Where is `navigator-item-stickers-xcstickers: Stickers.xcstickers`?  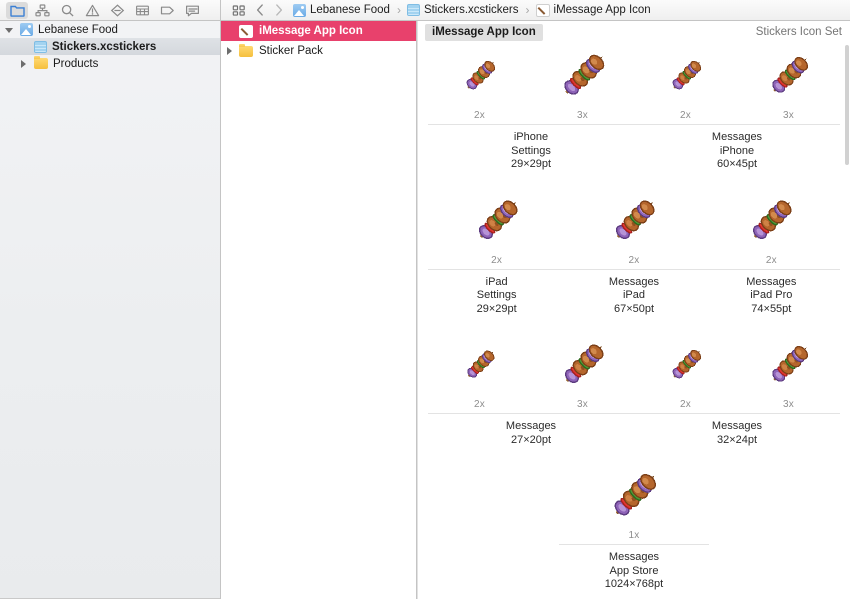
navigator-item-stickers-xcstickers: Stickers.xcstickers is located at coordinates (110, 46).